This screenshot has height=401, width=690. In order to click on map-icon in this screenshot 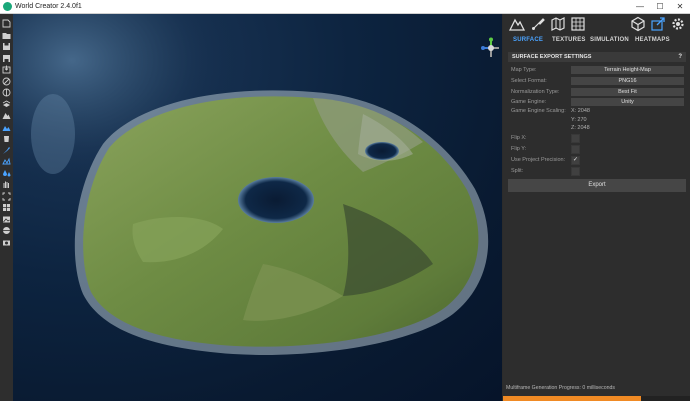, I will do `click(558, 24)`.